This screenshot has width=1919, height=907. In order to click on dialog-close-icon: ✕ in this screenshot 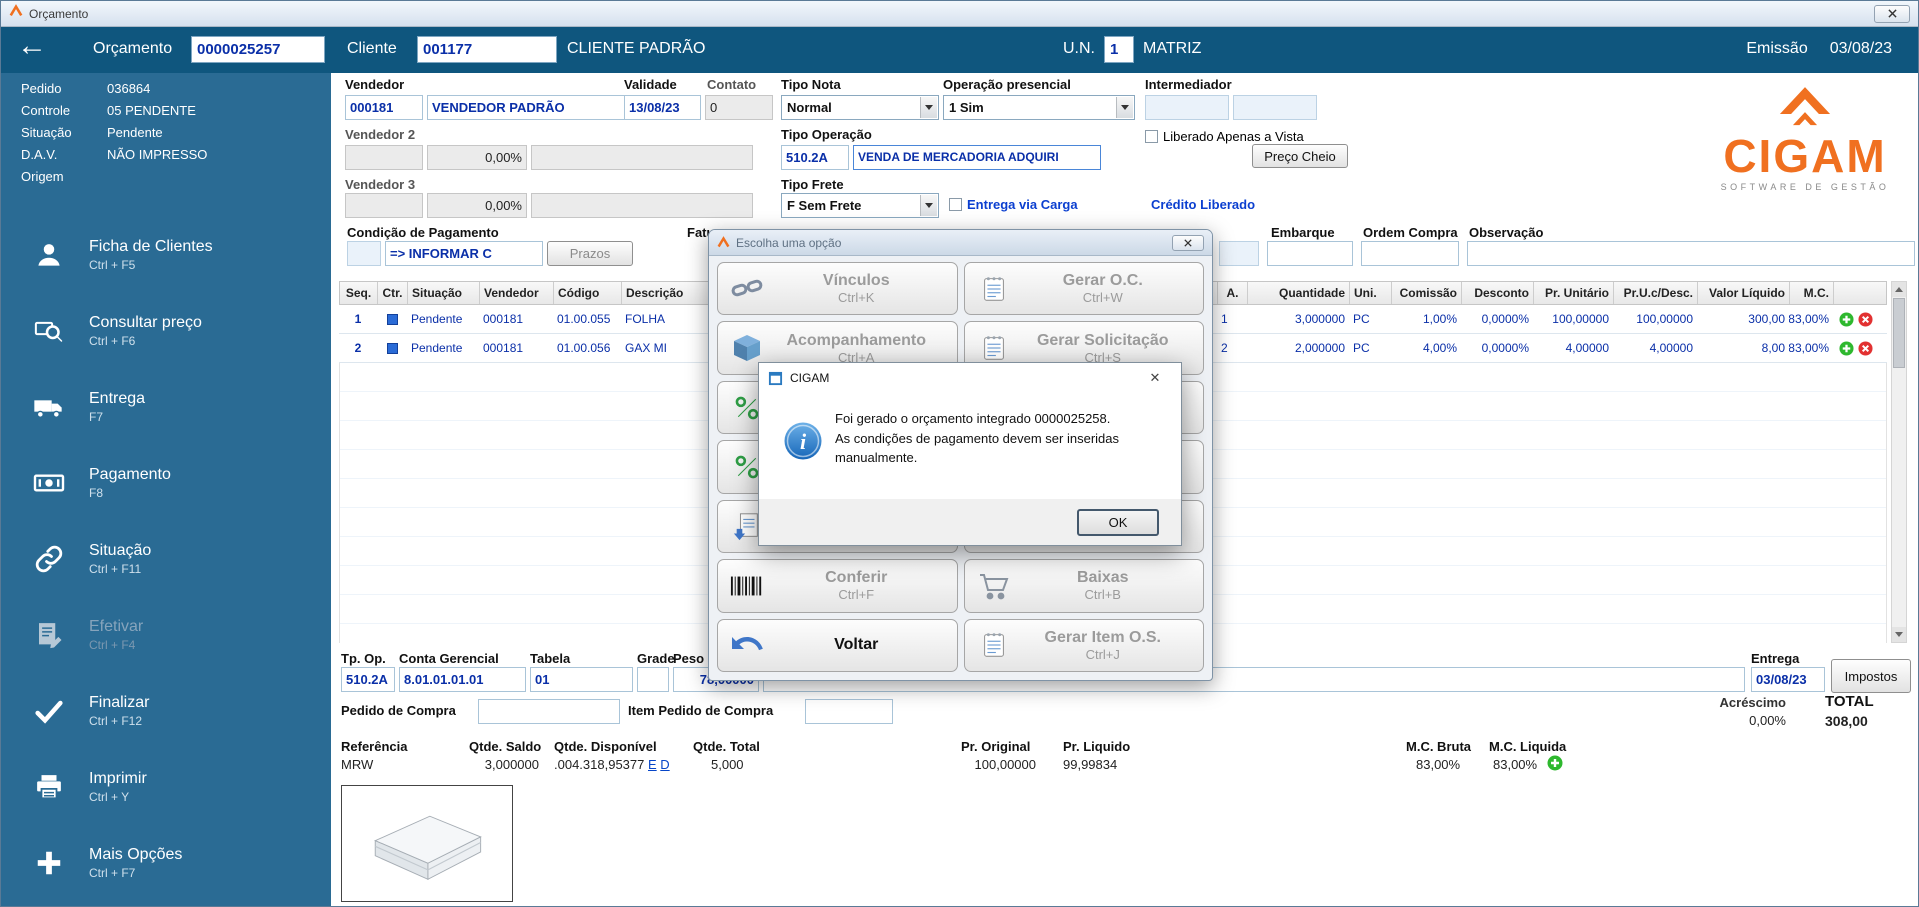, I will do `click(1155, 378)`.